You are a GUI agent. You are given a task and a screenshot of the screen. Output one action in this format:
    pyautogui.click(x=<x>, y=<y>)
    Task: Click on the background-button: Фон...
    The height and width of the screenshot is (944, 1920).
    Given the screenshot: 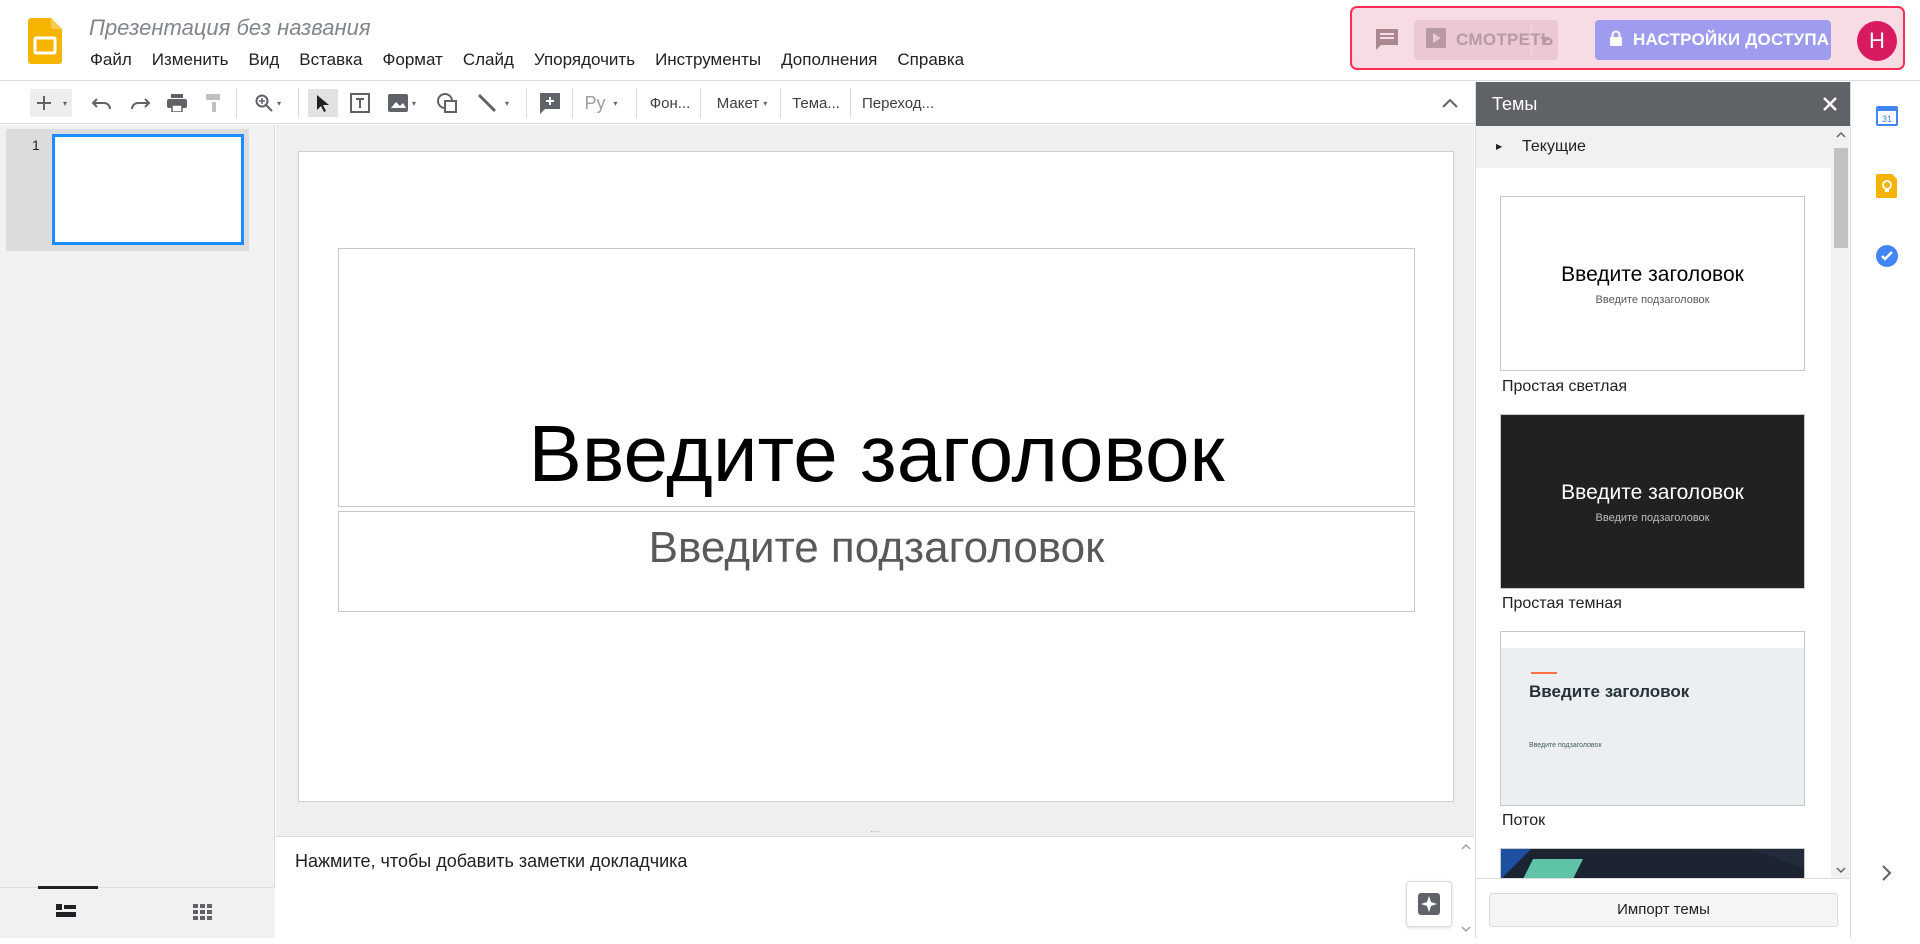 What is the action you would take?
    pyautogui.click(x=670, y=103)
    